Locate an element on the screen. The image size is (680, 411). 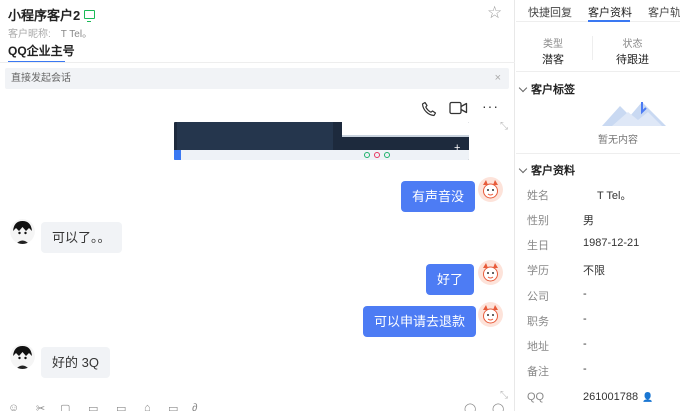
tab-customer-profile: 客户资料 is located at coordinates (610, 13).